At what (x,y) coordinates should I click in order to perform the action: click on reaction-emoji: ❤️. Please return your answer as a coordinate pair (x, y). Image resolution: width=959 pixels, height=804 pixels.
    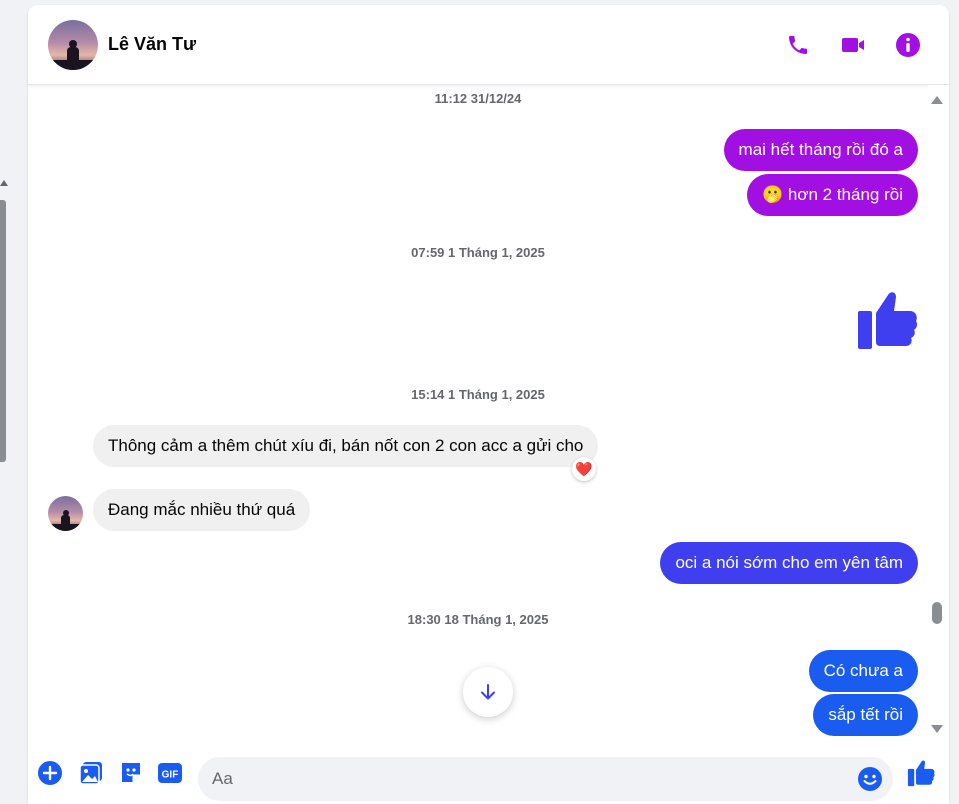
    Looking at the image, I should click on (584, 469).